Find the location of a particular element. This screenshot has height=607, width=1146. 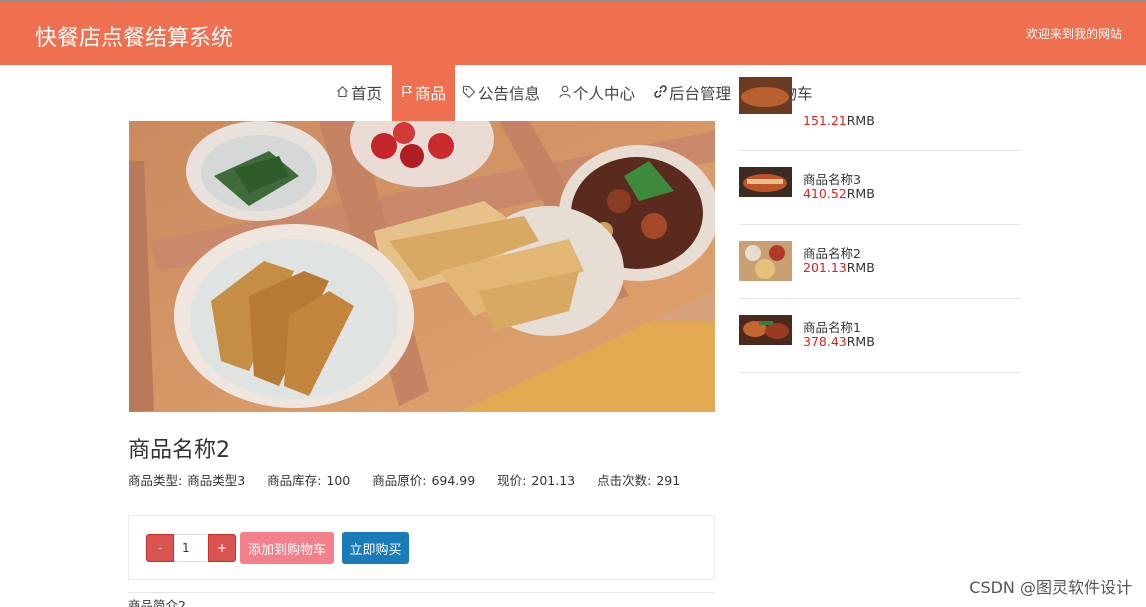

add-to-cart-button: 添加到购物车 is located at coordinates (287, 548).